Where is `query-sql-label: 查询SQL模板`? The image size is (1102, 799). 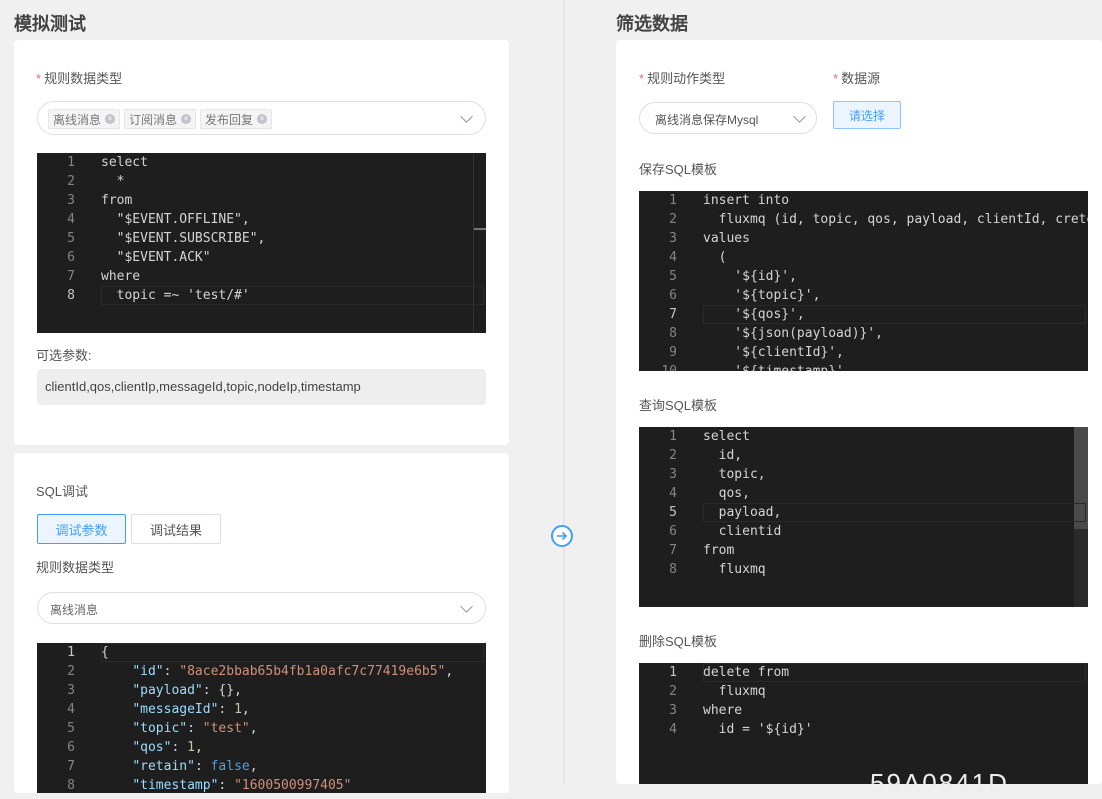
query-sql-label: 查询SQL模板 is located at coordinates (678, 405).